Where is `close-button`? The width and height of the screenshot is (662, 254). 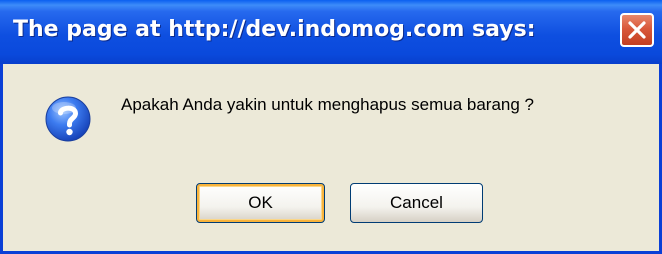
close-button is located at coordinates (637, 30).